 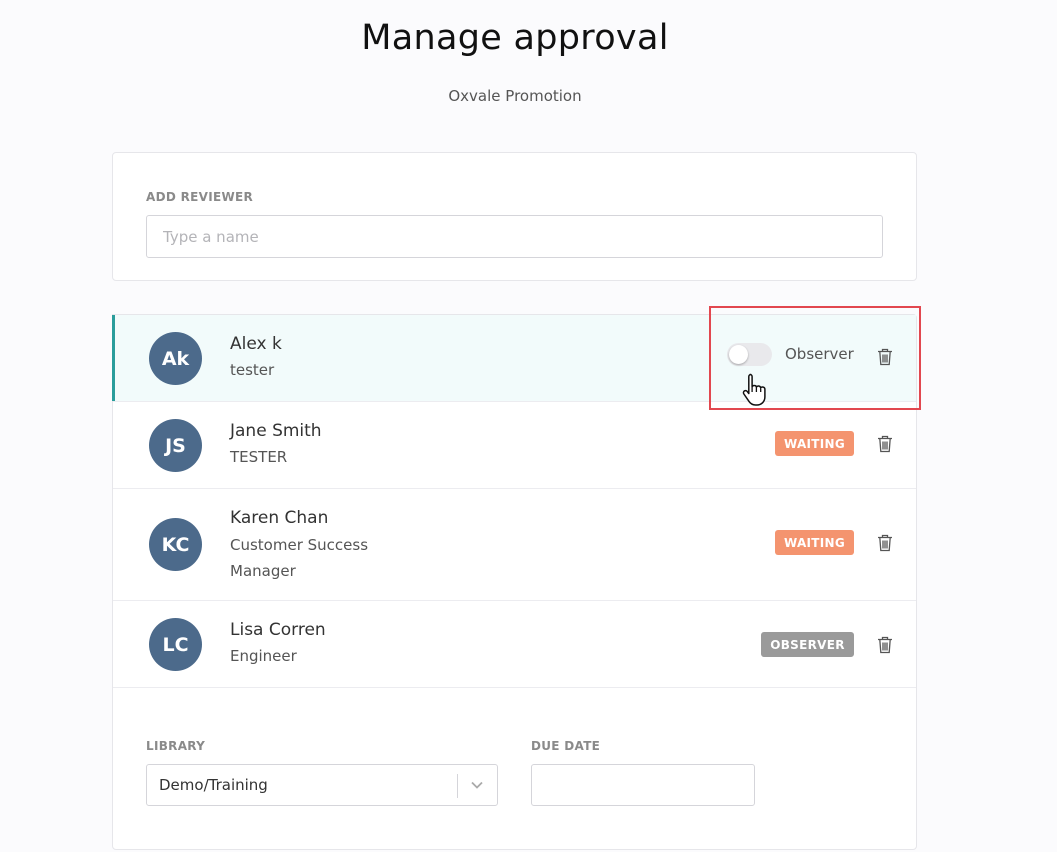 What do you see at coordinates (175, 358) in the screenshot?
I see `avatar: Ak` at bounding box center [175, 358].